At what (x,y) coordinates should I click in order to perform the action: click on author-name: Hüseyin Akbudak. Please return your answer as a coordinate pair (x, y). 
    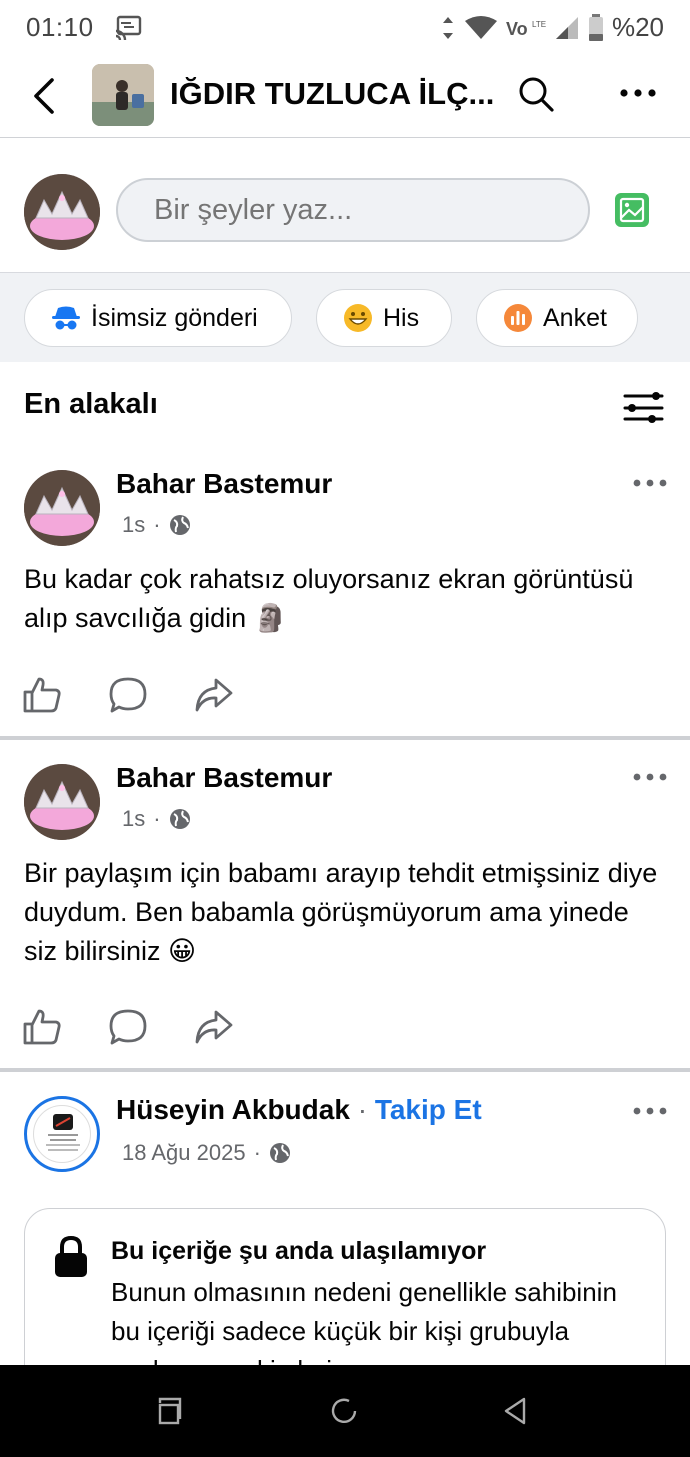
    Looking at the image, I should click on (233, 1109).